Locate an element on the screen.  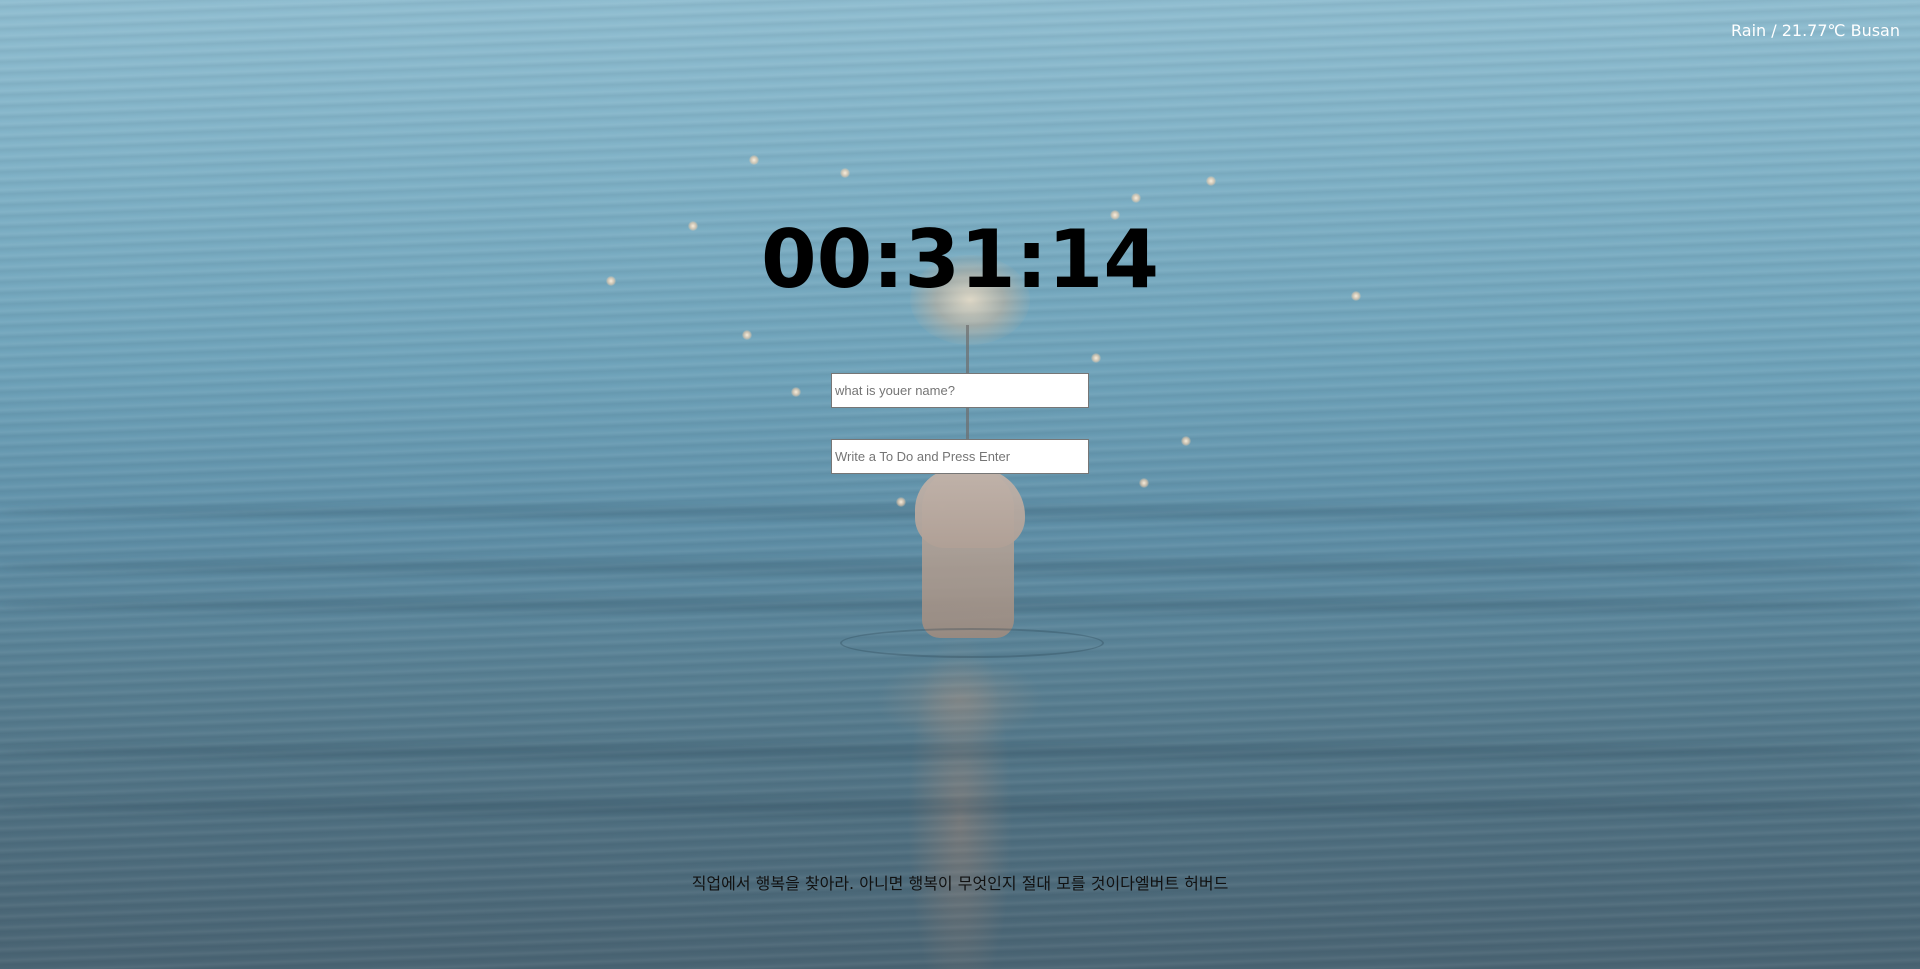
raised-fist is located at coordinates (970, 508).